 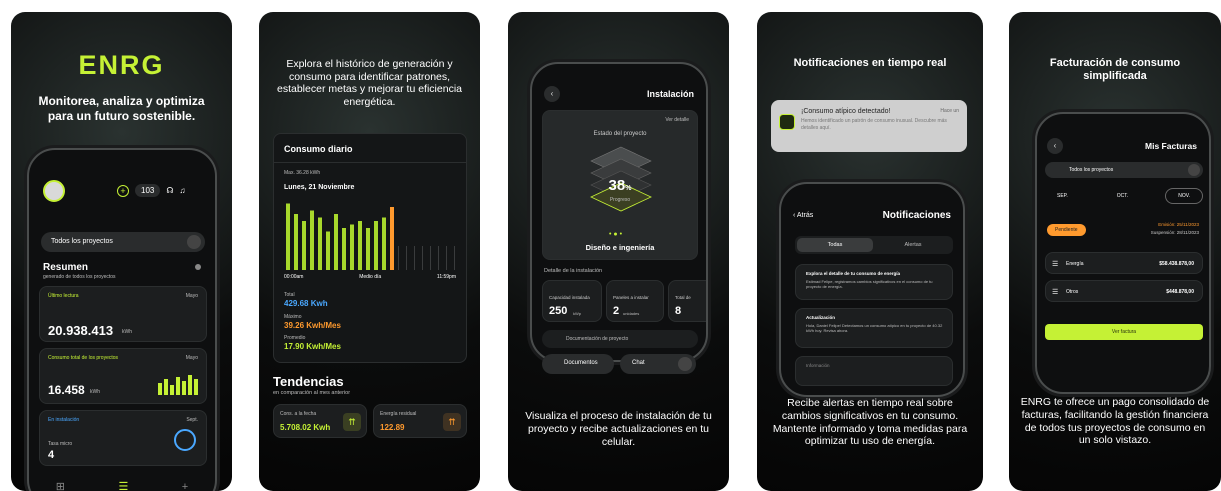 What do you see at coordinates (302, 173) in the screenshot?
I see `max-line: Max. 36.28 kWh` at bounding box center [302, 173].